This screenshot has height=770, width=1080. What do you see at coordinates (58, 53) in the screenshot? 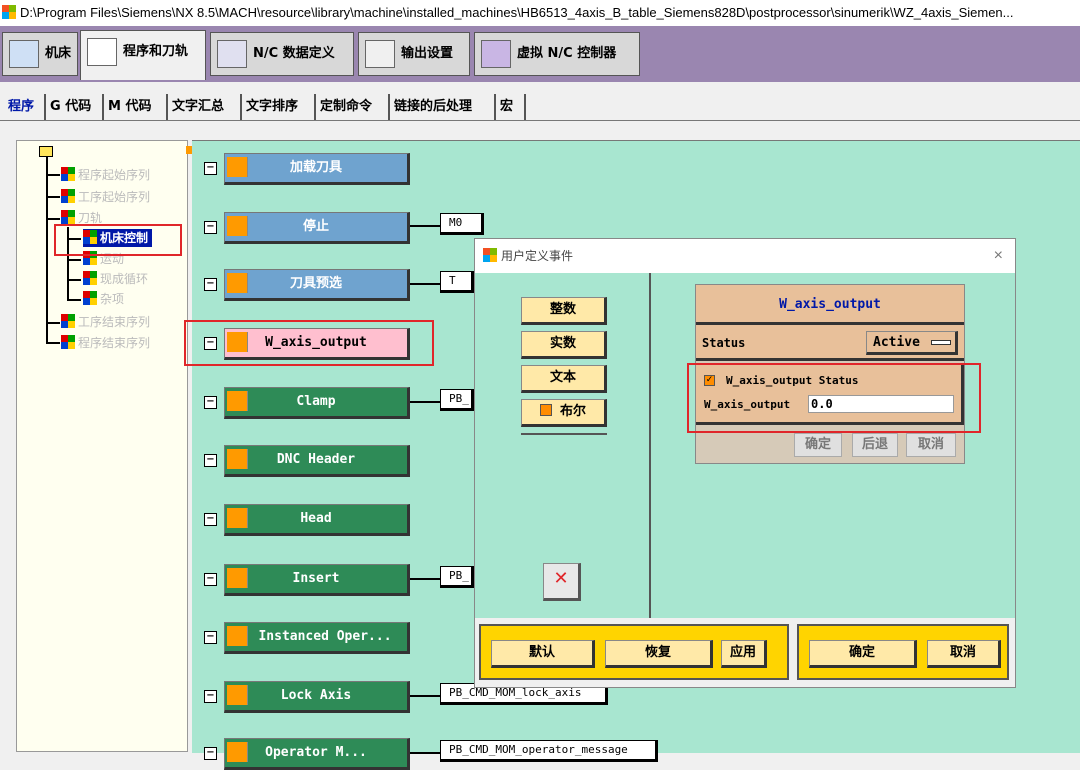
I see `tab-machine-label: 机床` at bounding box center [58, 53].